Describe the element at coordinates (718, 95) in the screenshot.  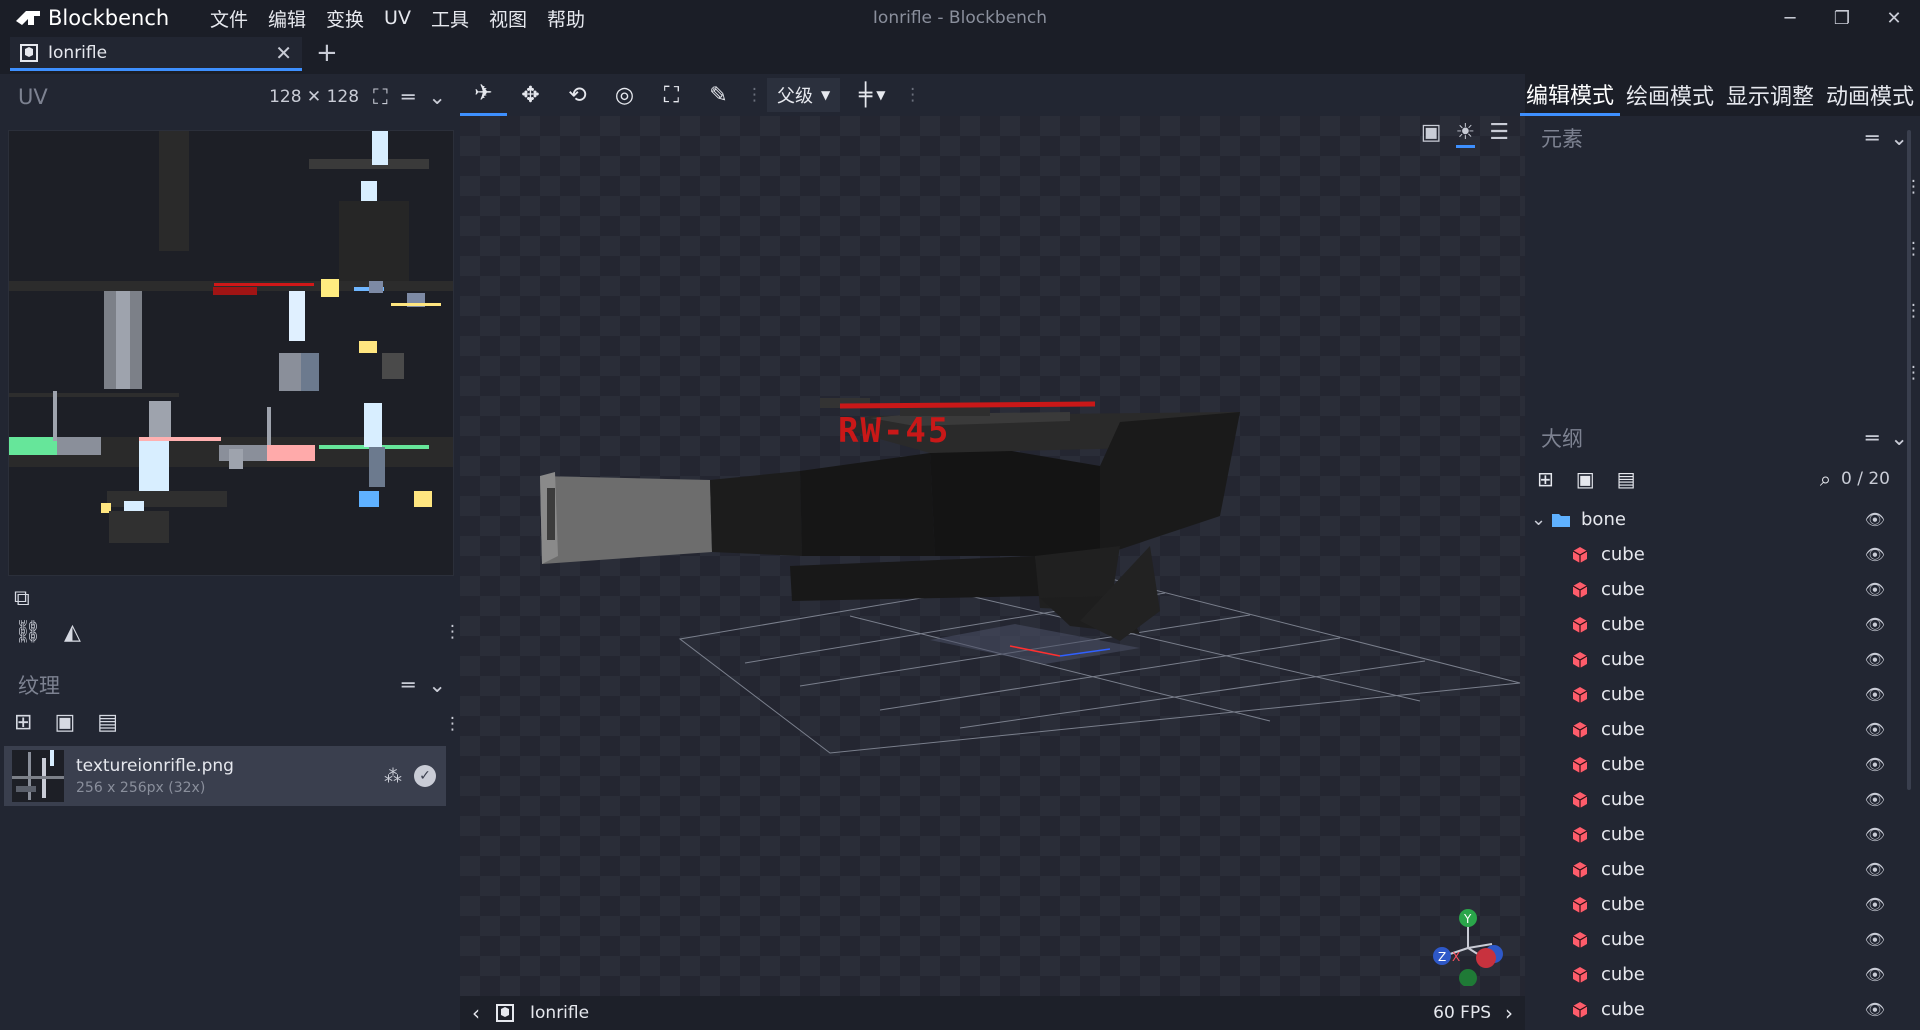
I see `brush-tool-icon: ✎` at that location.